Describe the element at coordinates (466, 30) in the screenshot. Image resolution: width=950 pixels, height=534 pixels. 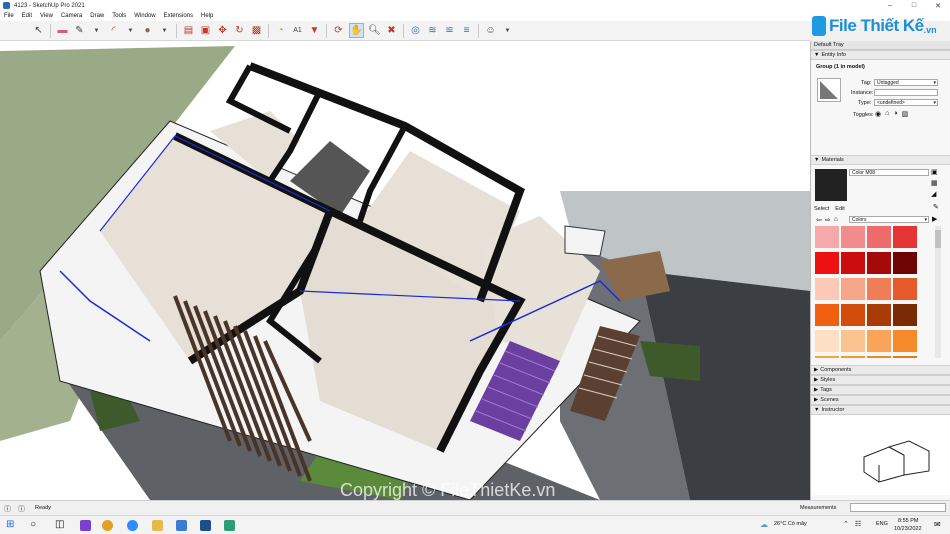
I see `extension-manager-icon: ≡` at that location.